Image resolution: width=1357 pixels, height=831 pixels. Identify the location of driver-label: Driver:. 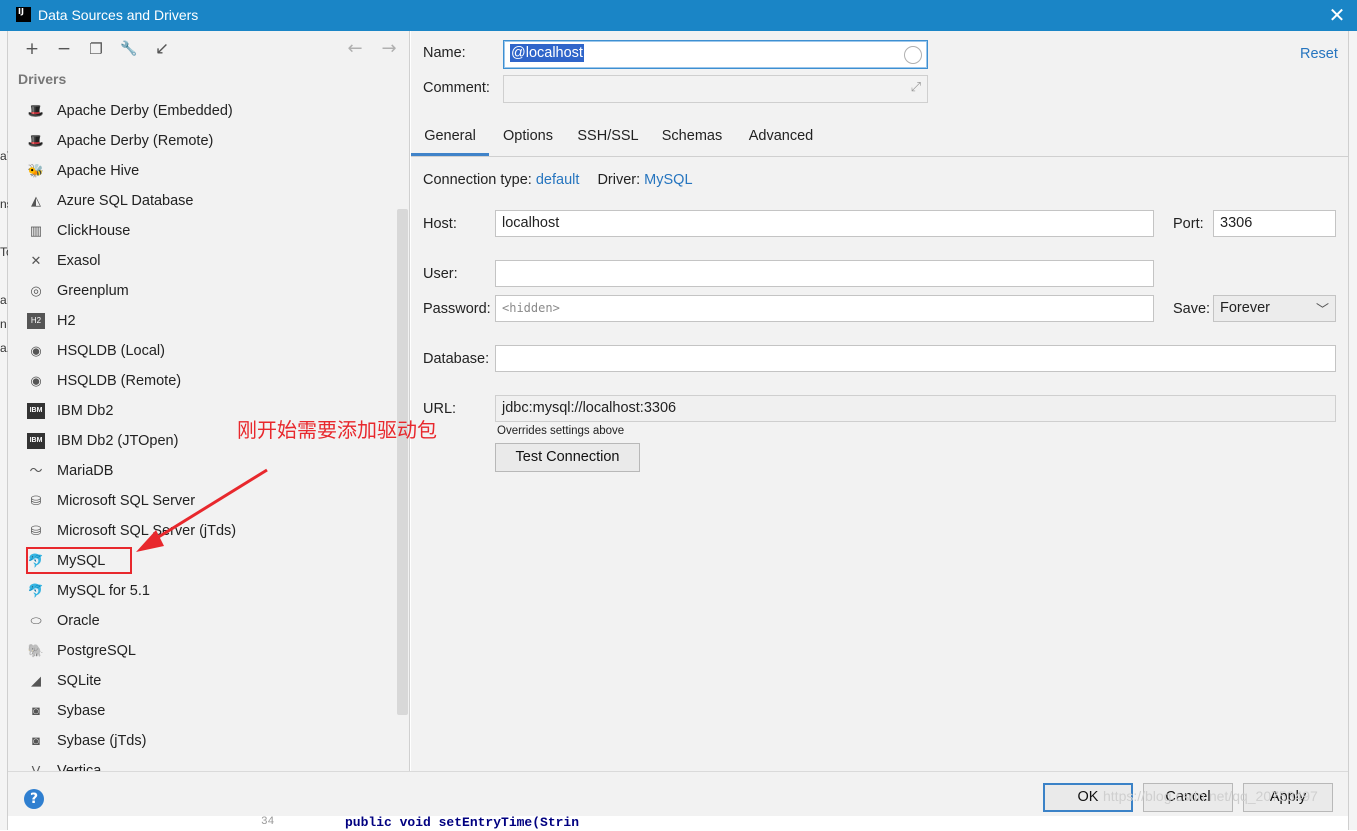
(619, 180).